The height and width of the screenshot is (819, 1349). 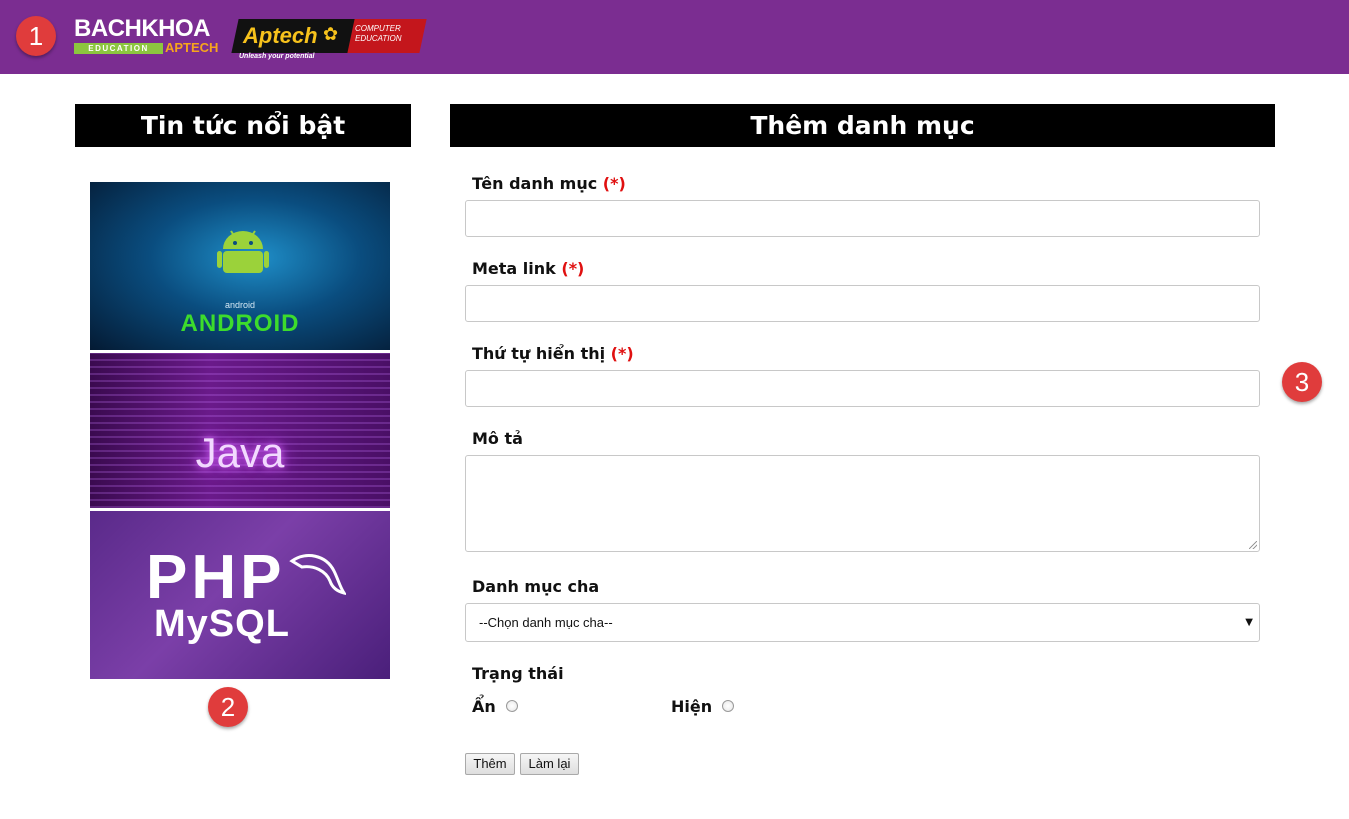 What do you see at coordinates (490, 764) in the screenshot?
I see `add-button: Thêm` at bounding box center [490, 764].